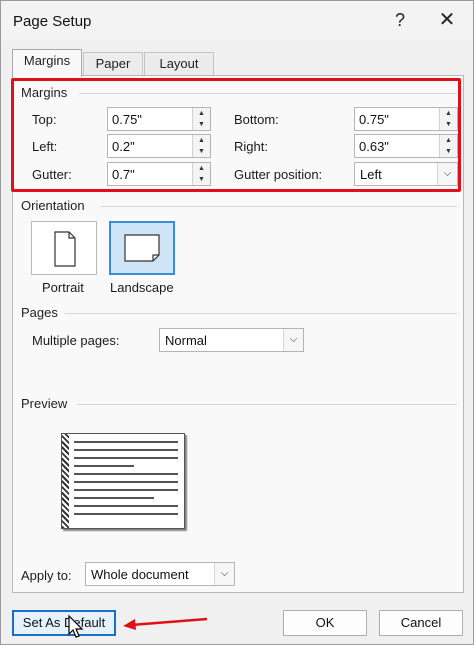  I want to click on multiple-pages-label: Multiple pages:, so click(76, 340).